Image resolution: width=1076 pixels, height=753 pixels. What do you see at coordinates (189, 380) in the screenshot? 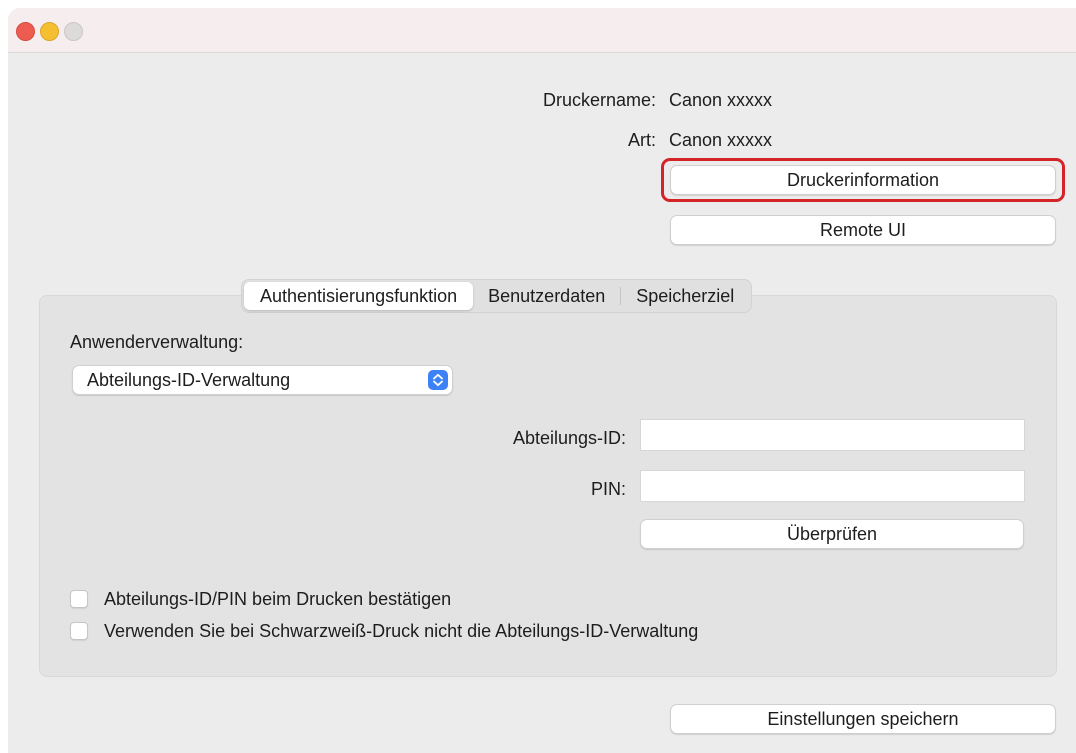
I see `user-management-selected-value: Abteilungs-ID-Verwaltung` at bounding box center [189, 380].